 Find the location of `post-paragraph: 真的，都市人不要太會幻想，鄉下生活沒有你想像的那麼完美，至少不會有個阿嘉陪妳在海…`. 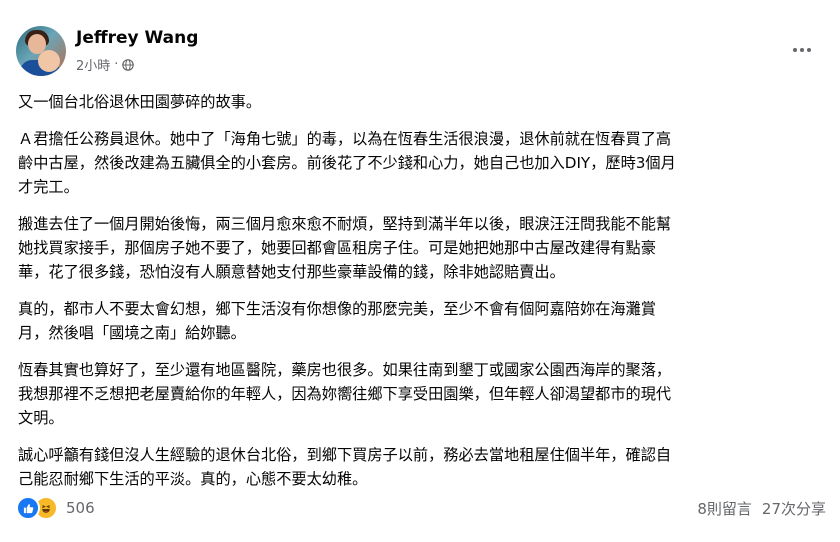

post-paragraph: 真的，都市人不要太會幻想，鄉下生活沒有你想像的那麼完美，至少不會有個阿嘉陪妳在海… is located at coordinates (337, 321).